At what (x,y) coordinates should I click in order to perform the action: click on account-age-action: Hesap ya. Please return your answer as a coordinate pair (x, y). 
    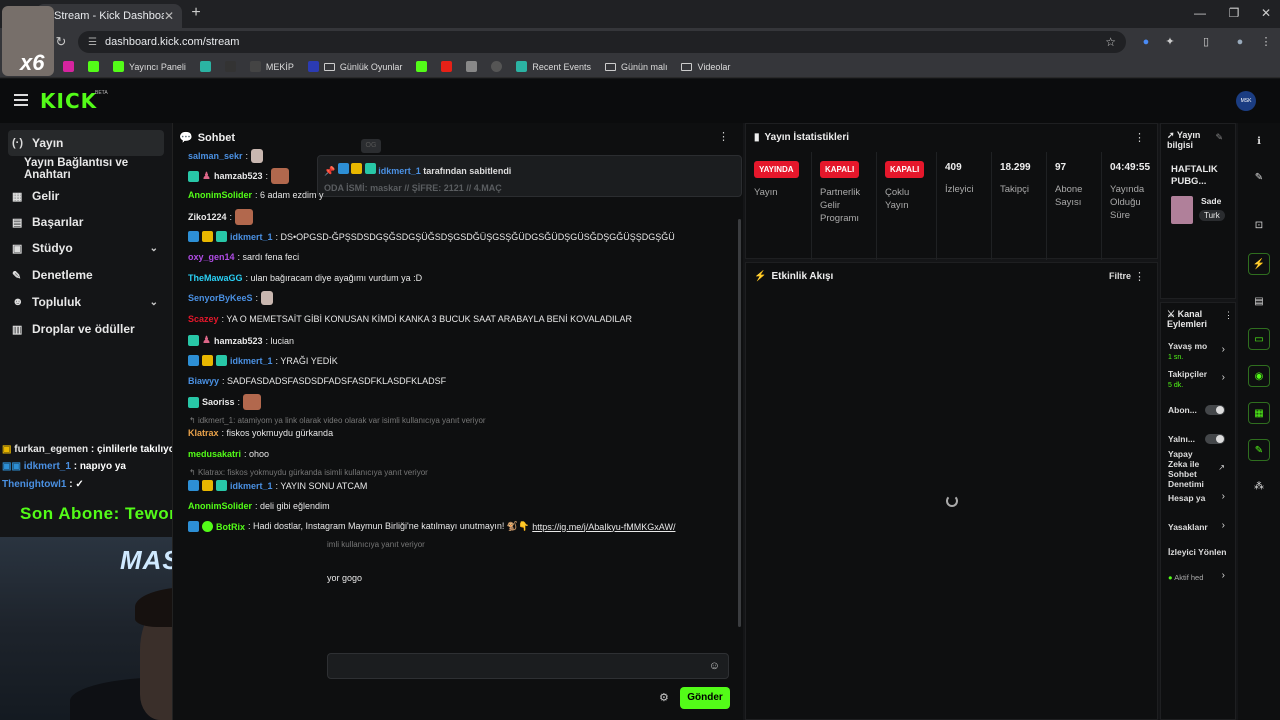
    Looking at the image, I should click on (1186, 498).